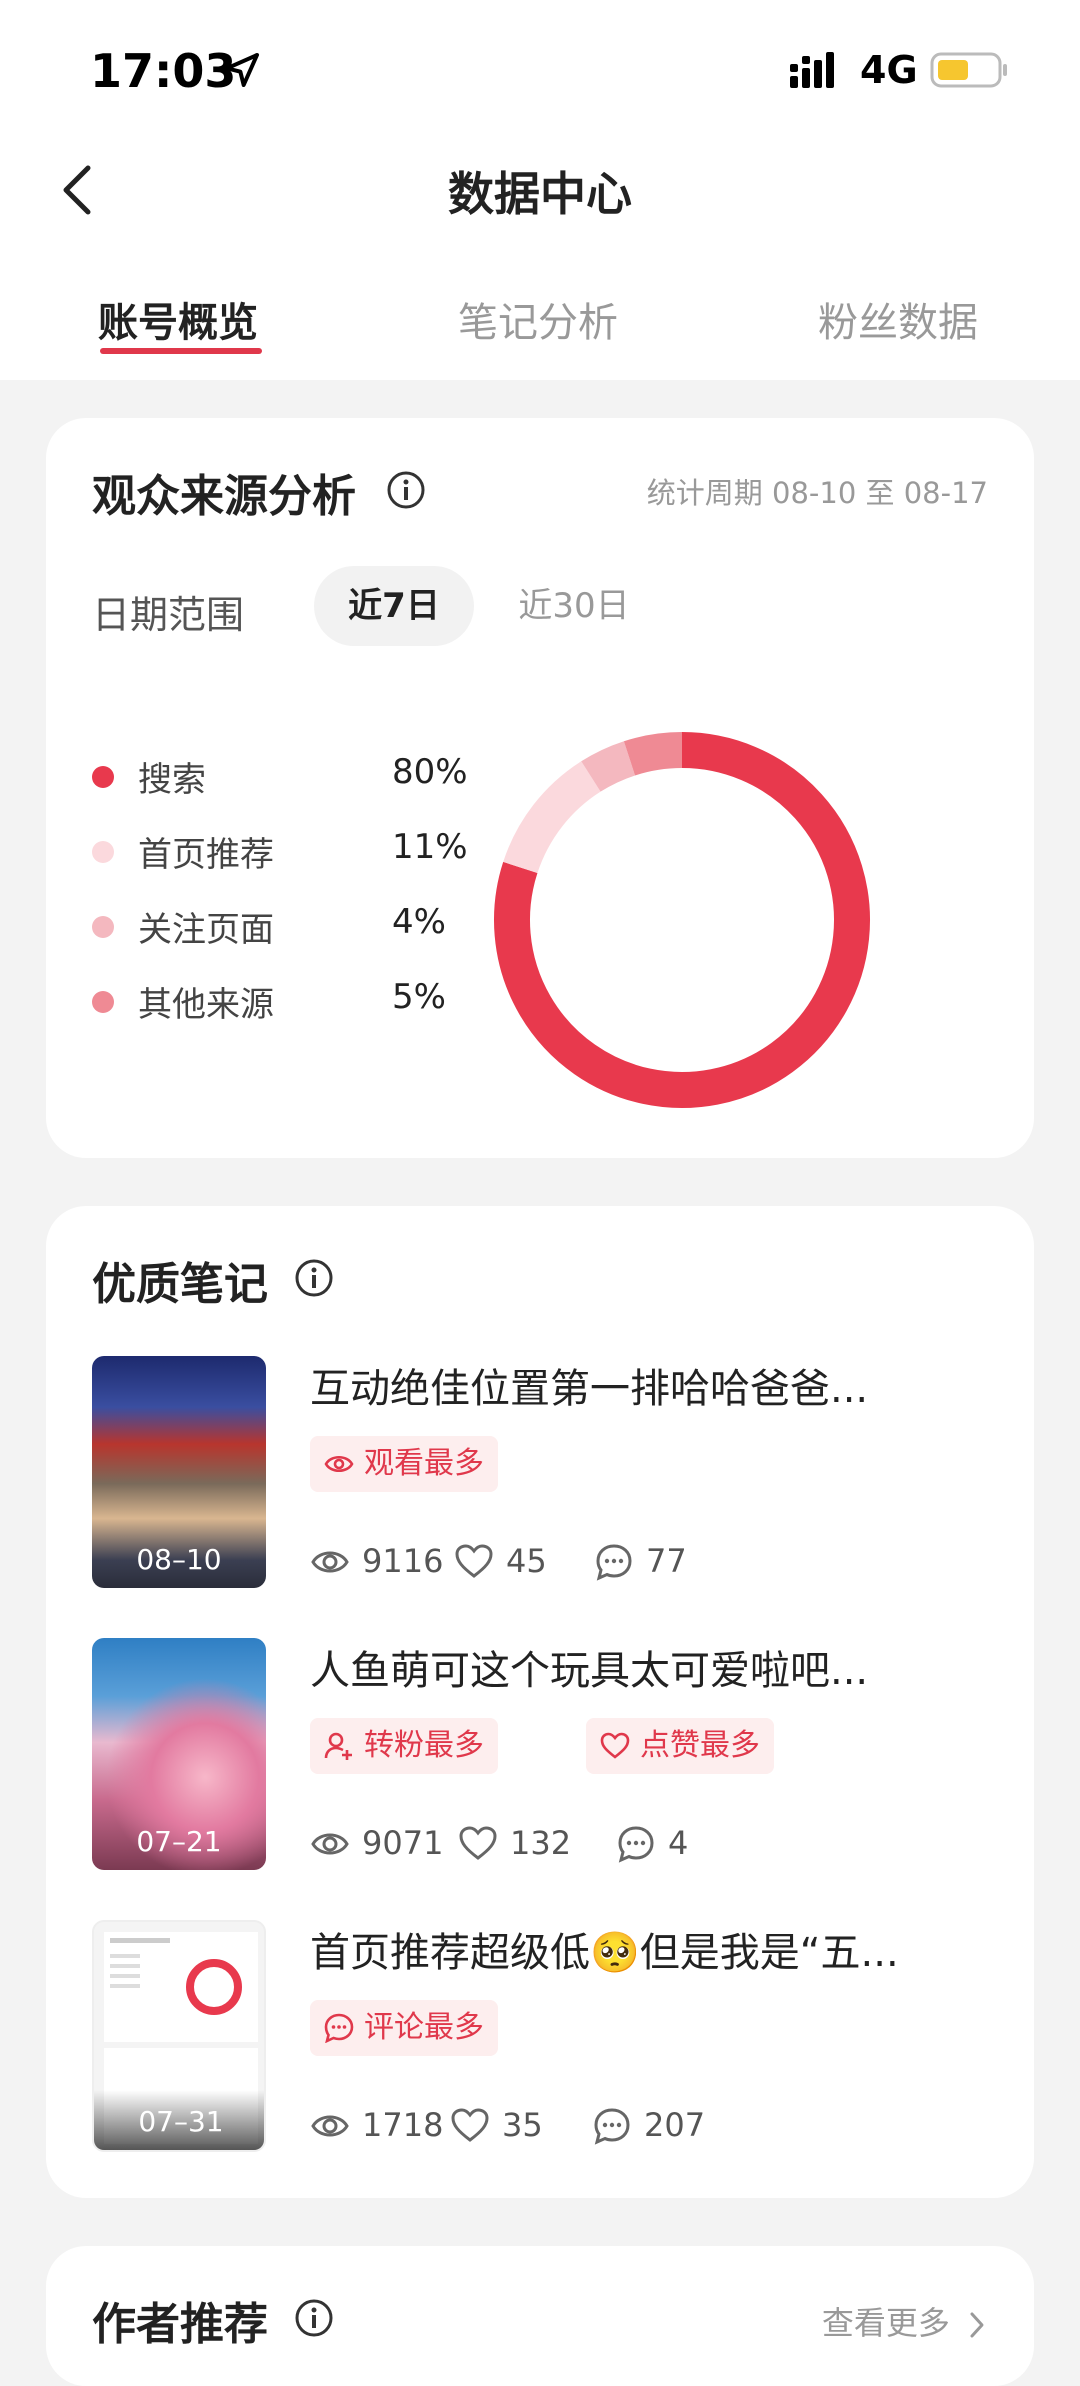  Describe the element at coordinates (172, 780) in the screenshot. I see `legend-label: 搜索` at that location.